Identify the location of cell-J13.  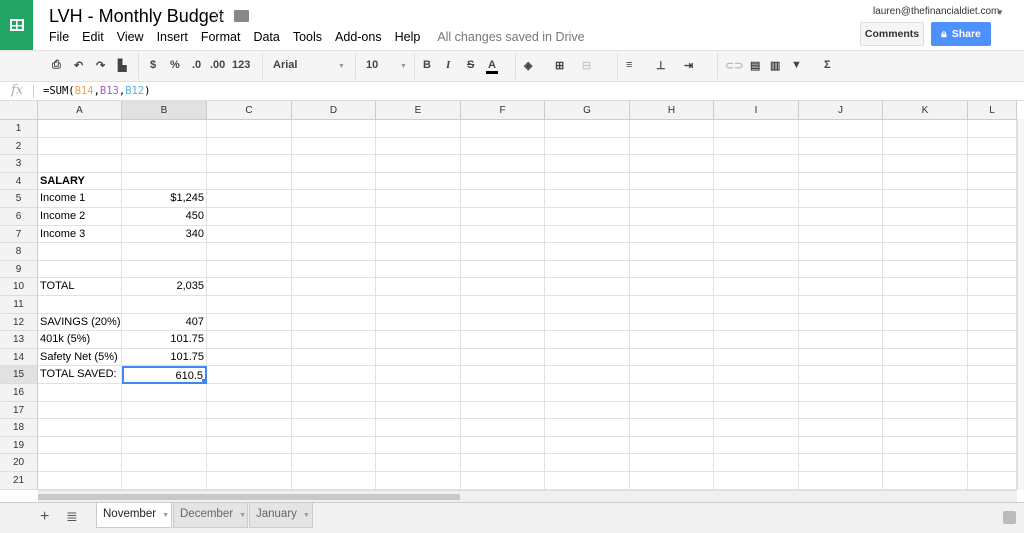
(841, 340).